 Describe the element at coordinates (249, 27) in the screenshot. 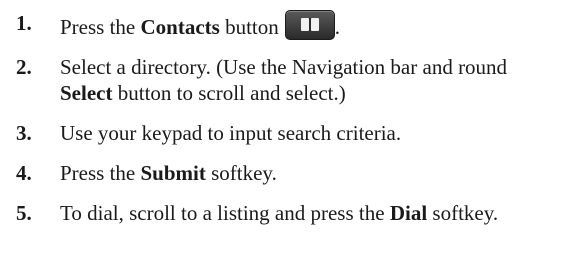

I see `step-text-part: button` at that location.